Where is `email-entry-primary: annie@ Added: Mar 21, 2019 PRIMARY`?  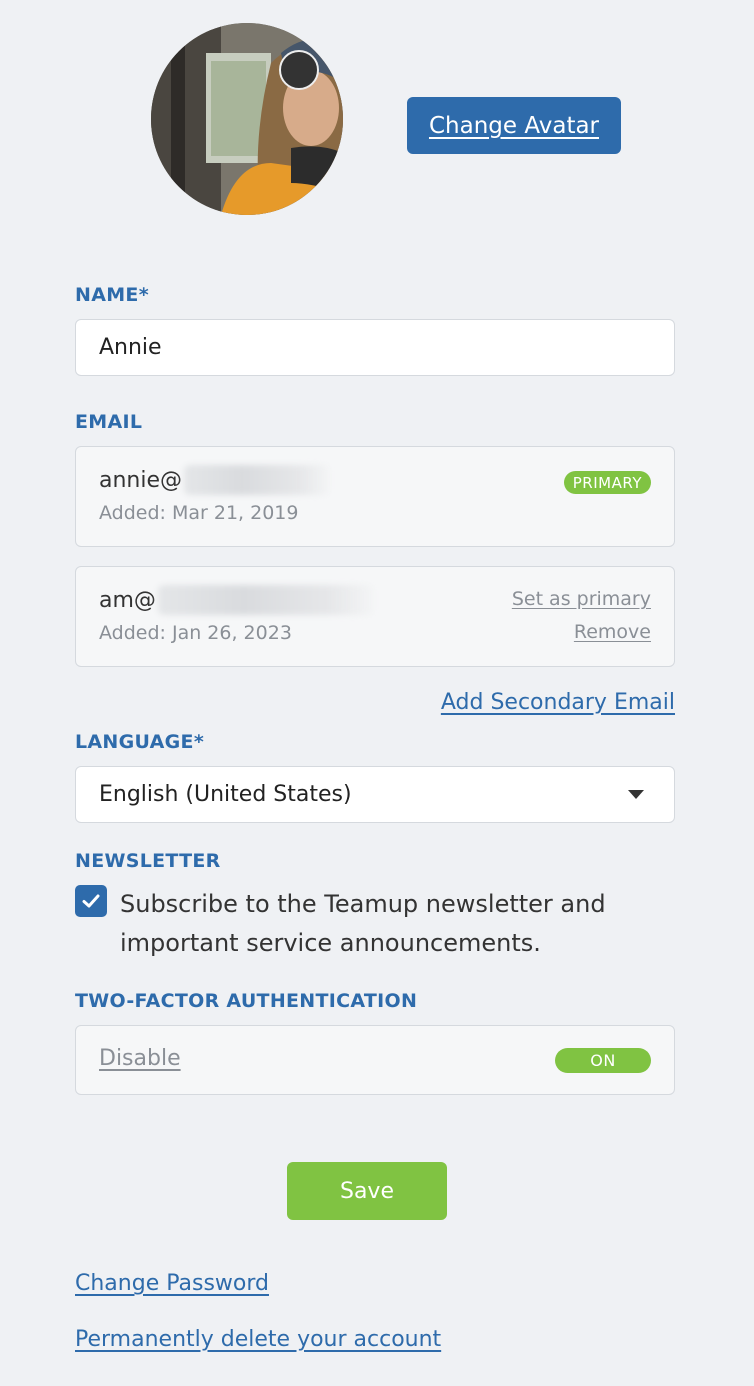
email-entry-primary: annie@ Added: Mar 21, 2019 PRIMARY is located at coordinates (375, 496).